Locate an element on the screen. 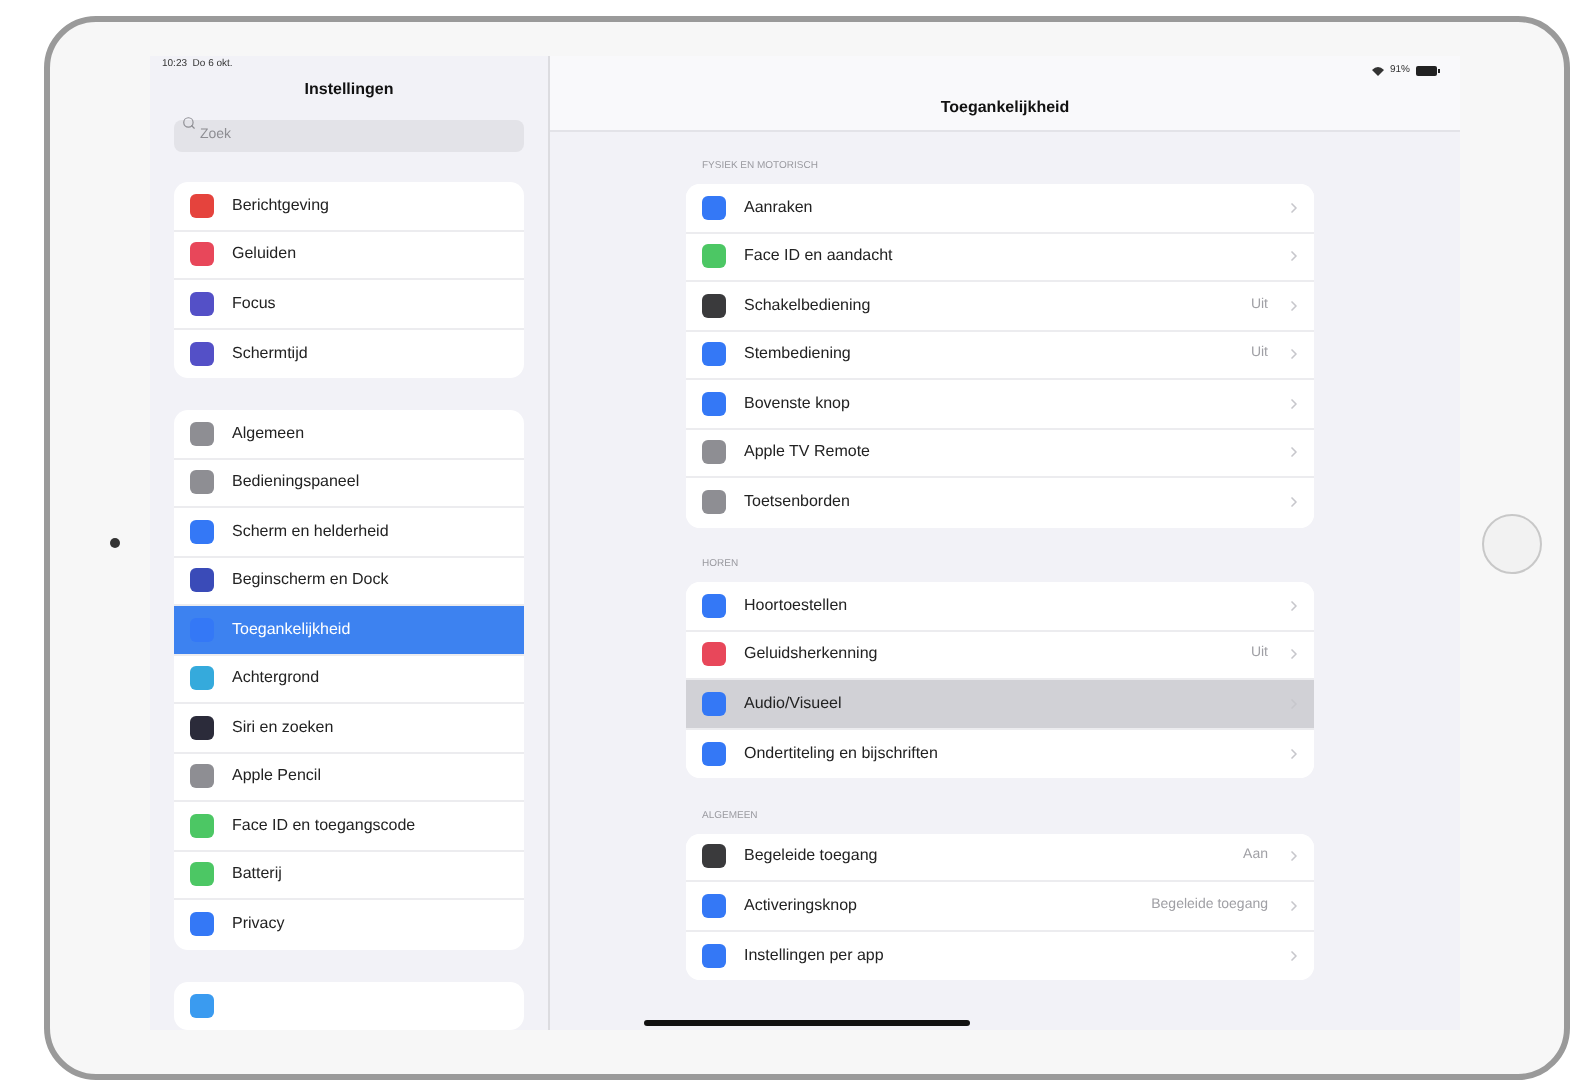 This screenshot has width=1590, height=1084. settings-row: Apple TV Remote is located at coordinates (1000, 453).